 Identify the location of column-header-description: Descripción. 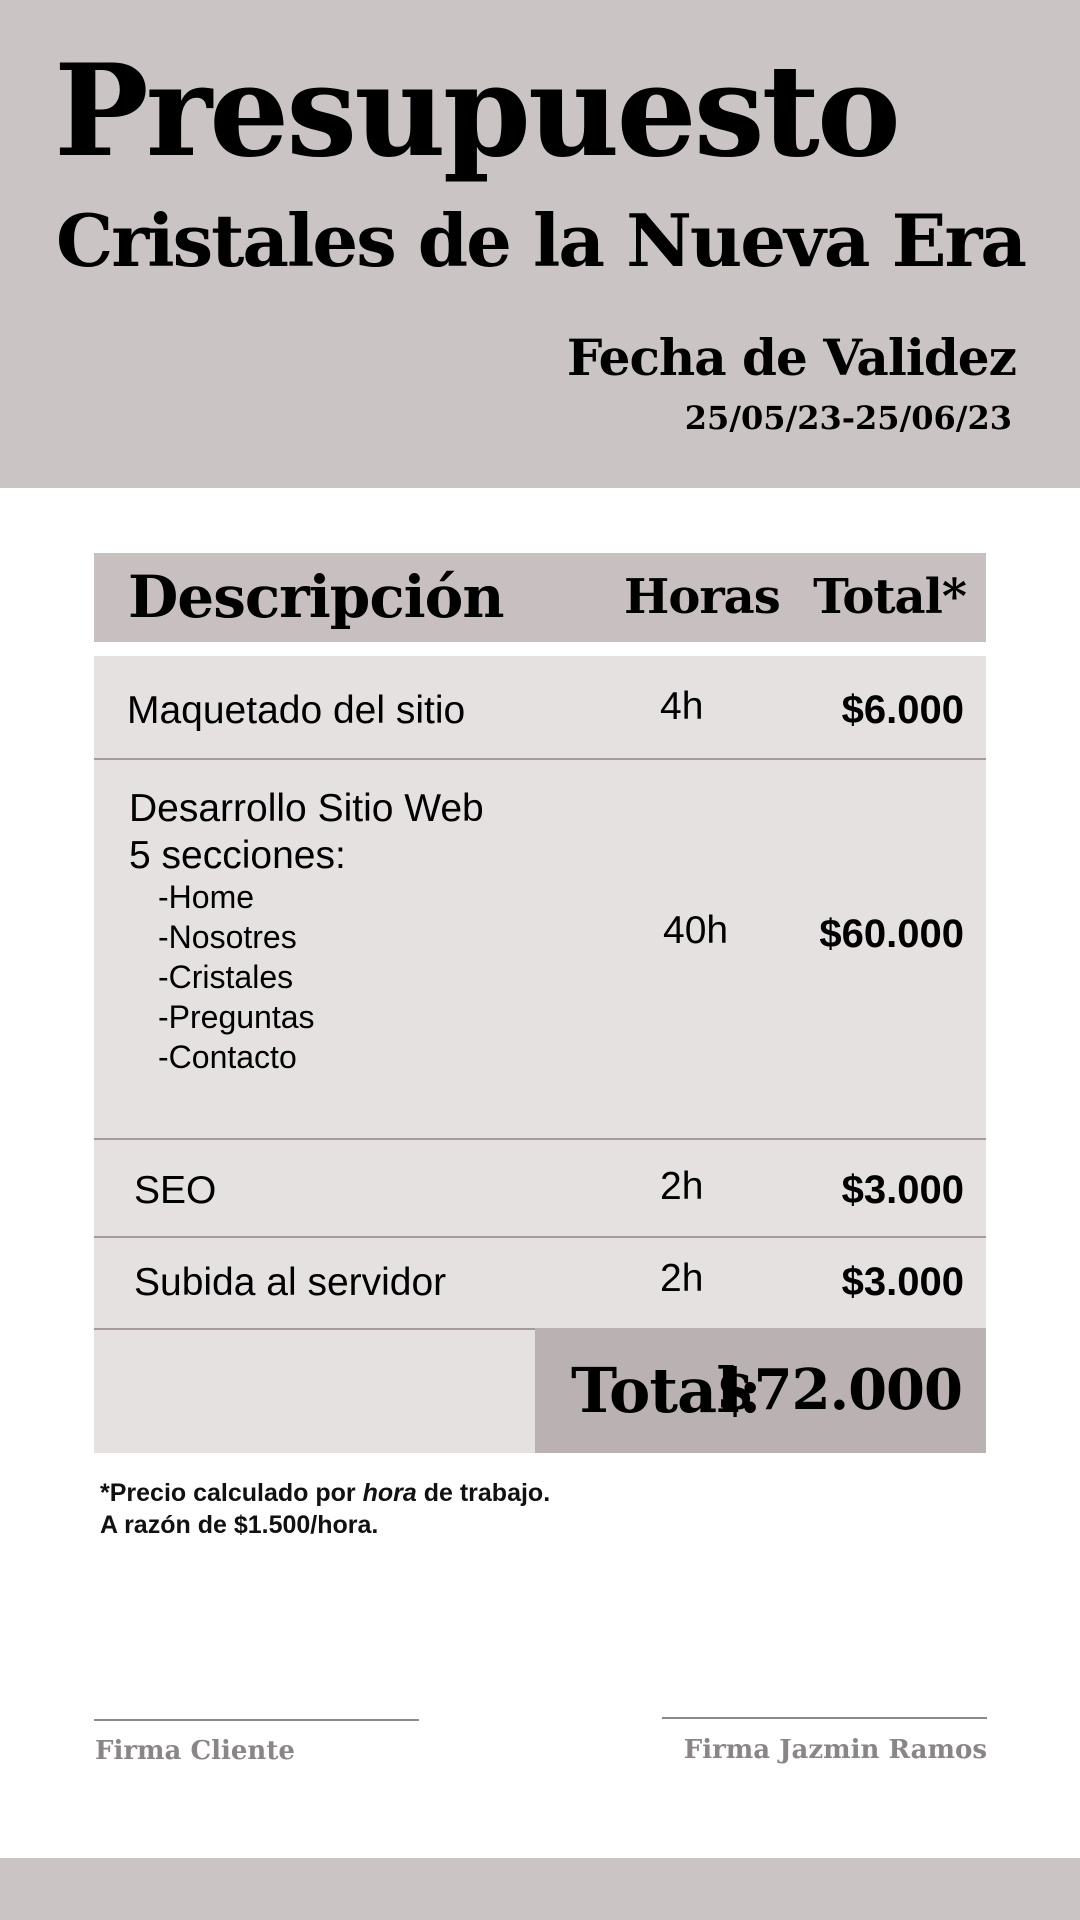
(316, 597).